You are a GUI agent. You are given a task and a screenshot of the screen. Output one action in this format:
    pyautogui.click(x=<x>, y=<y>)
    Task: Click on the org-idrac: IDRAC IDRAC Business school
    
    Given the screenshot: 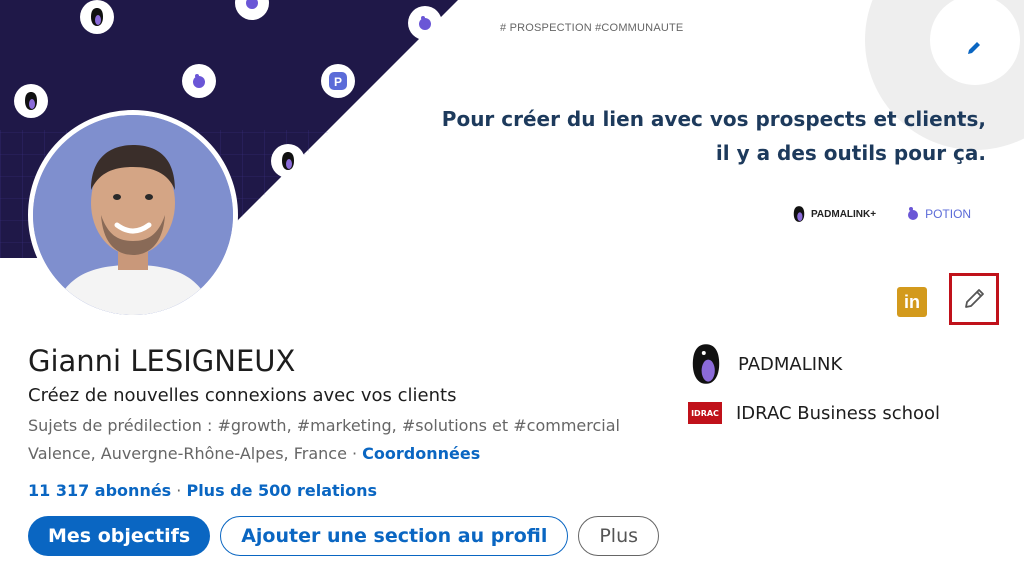 What is the action you would take?
    pyautogui.click(x=838, y=413)
    